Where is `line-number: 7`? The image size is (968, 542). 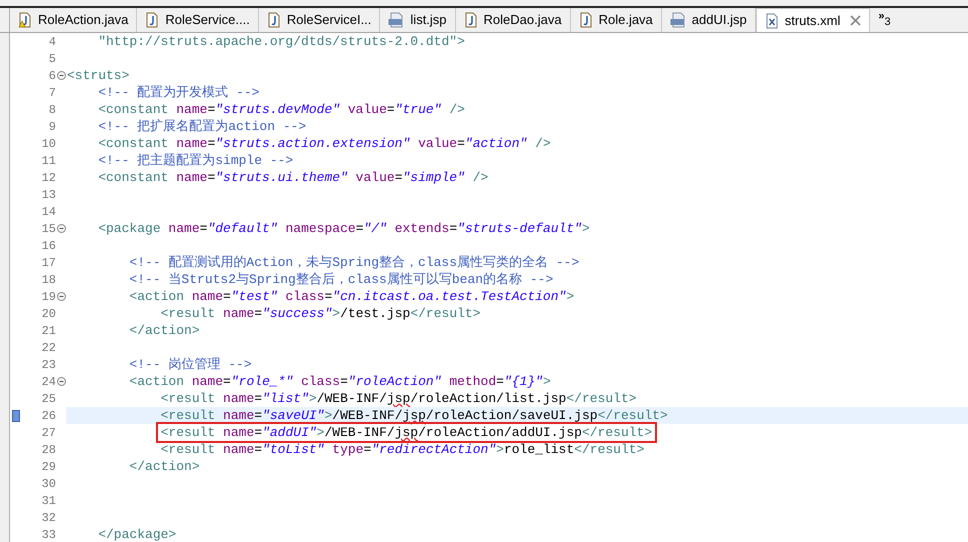 line-number: 7 is located at coordinates (52, 92).